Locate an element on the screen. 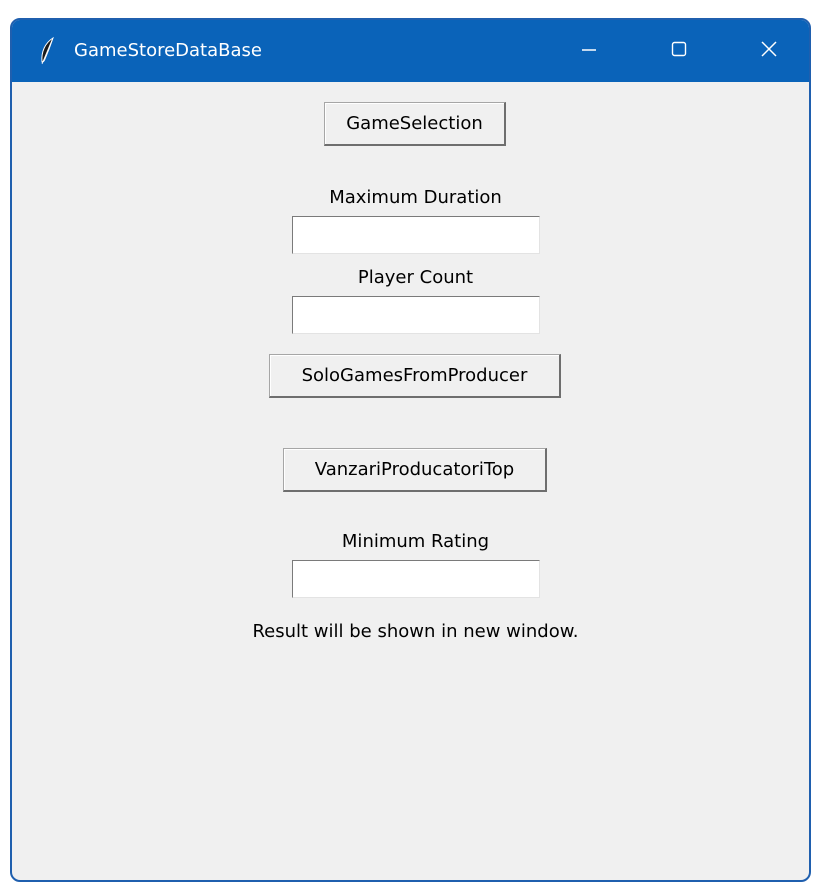 This screenshot has height=885, width=814. game-selection-button: GameSelection is located at coordinates (415, 124).